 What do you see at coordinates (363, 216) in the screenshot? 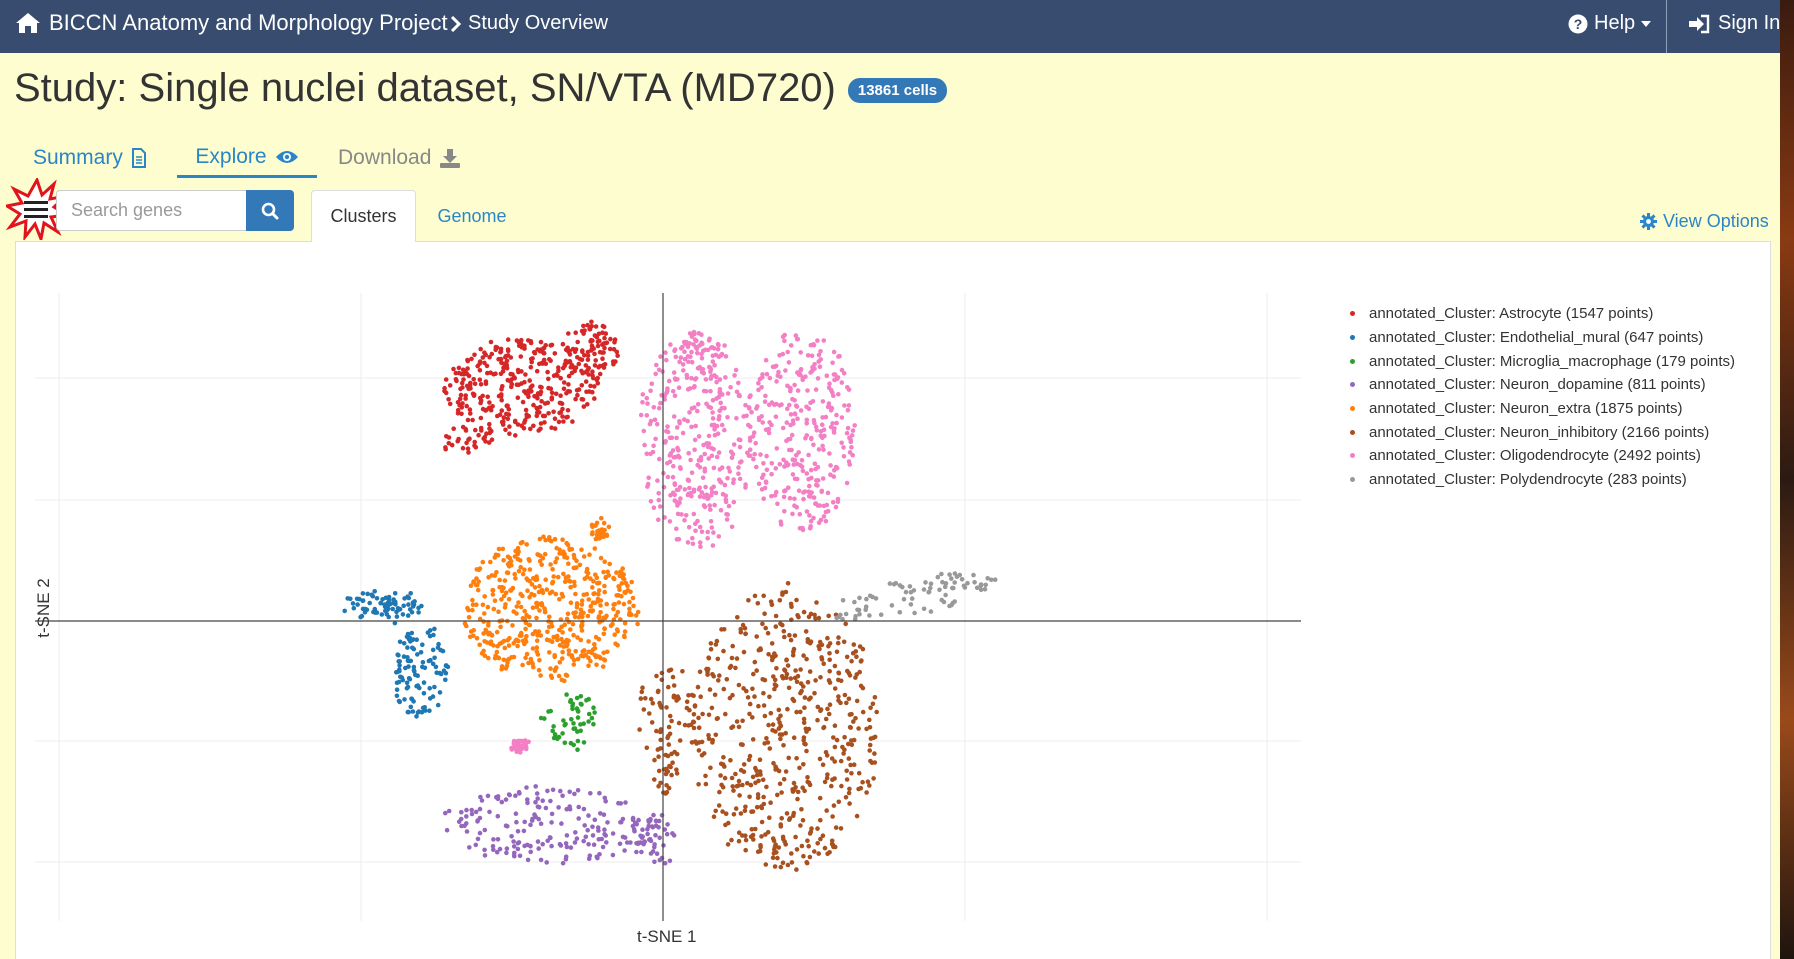
I see `tab-clusters: Clusters` at bounding box center [363, 216].